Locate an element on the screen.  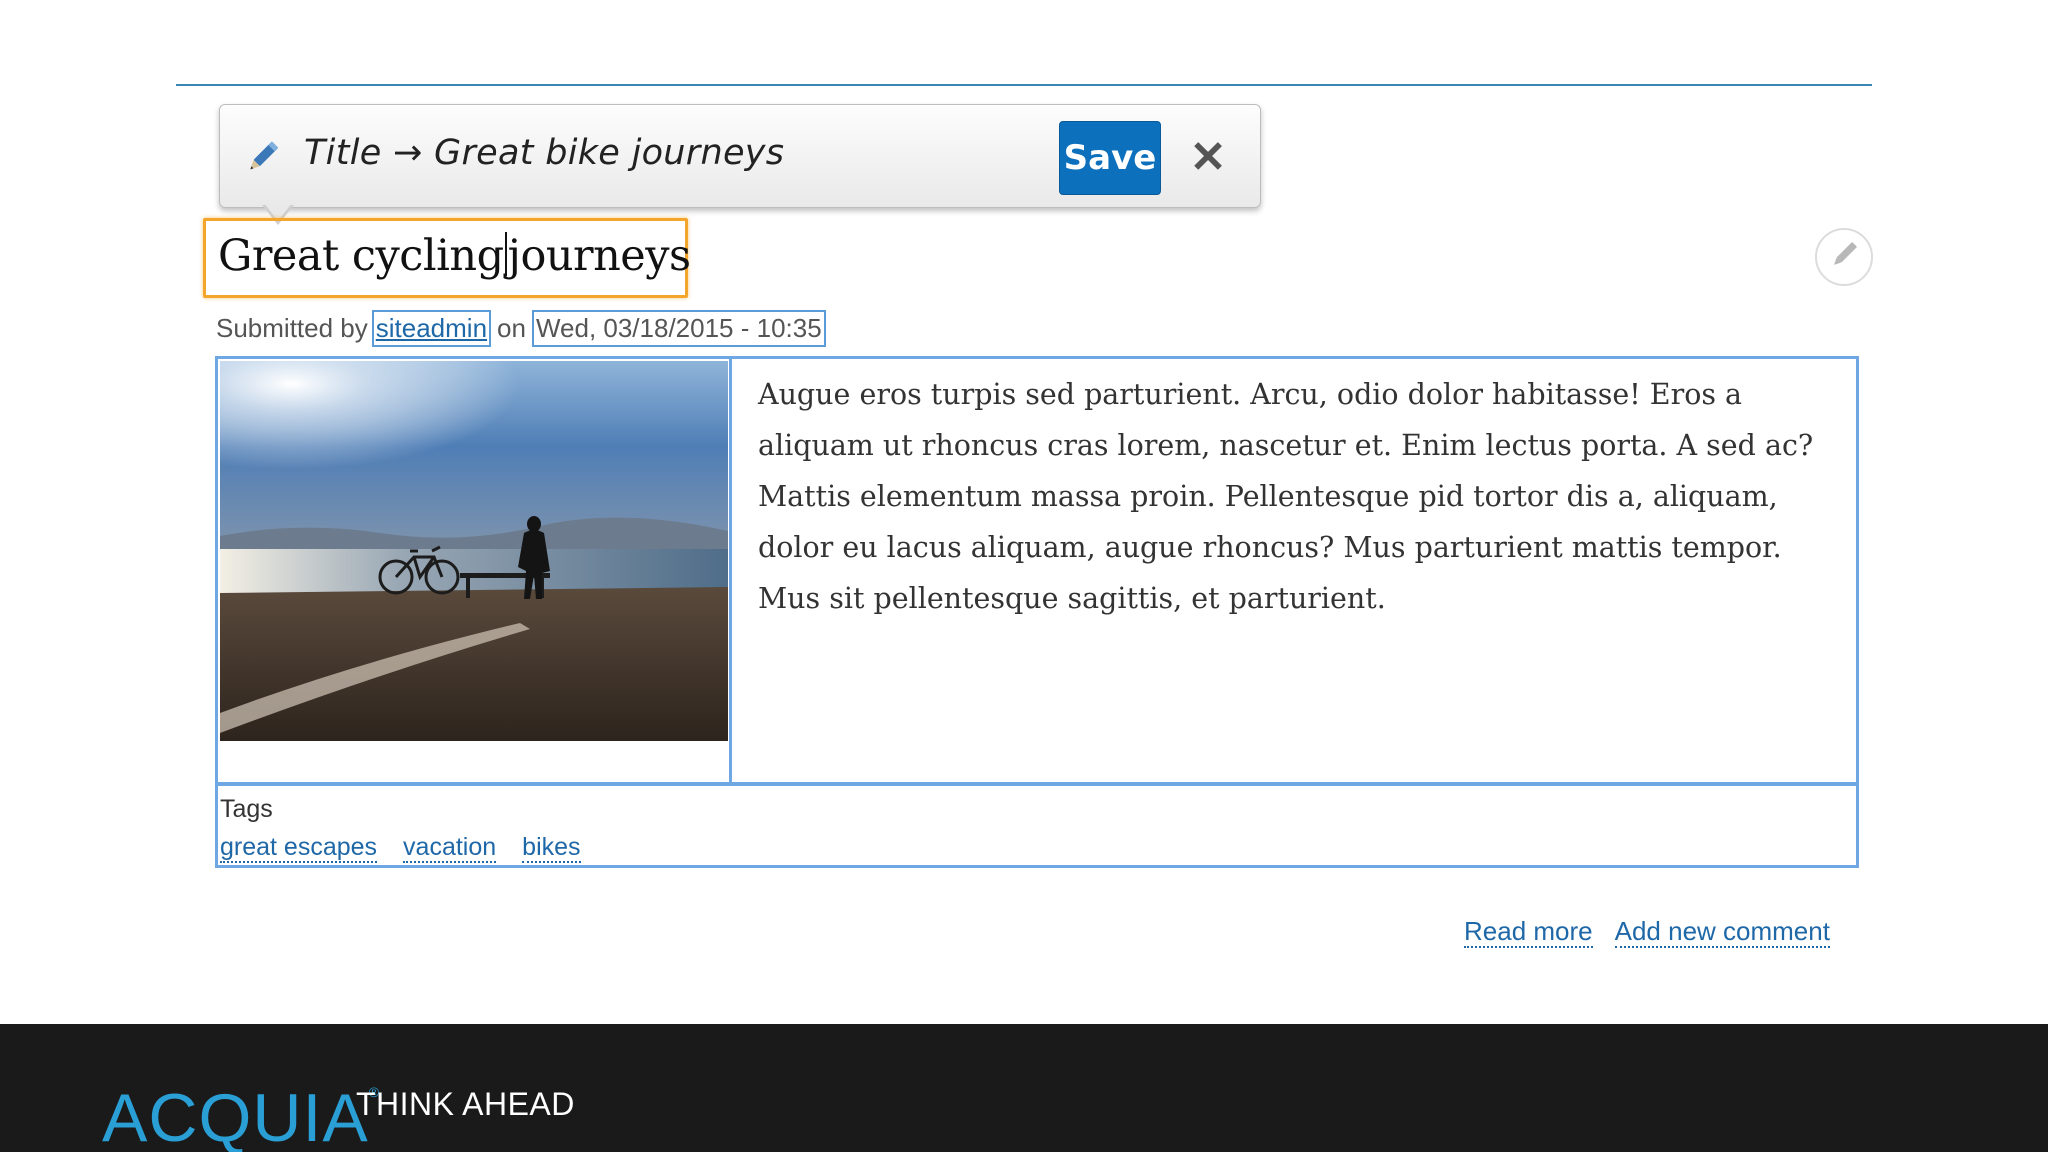
submitted-prefix: Submitted by is located at coordinates (292, 328).